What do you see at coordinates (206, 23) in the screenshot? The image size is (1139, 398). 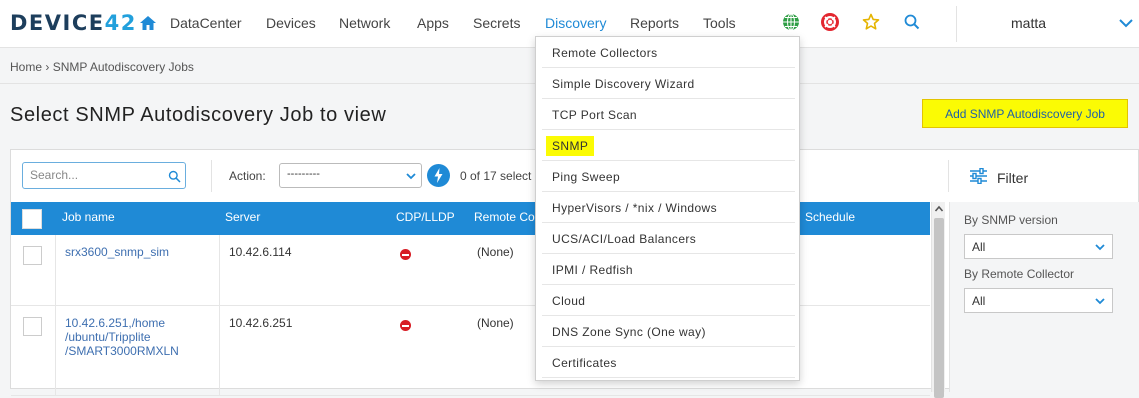 I see `nav-datacenter: DataCenter` at bounding box center [206, 23].